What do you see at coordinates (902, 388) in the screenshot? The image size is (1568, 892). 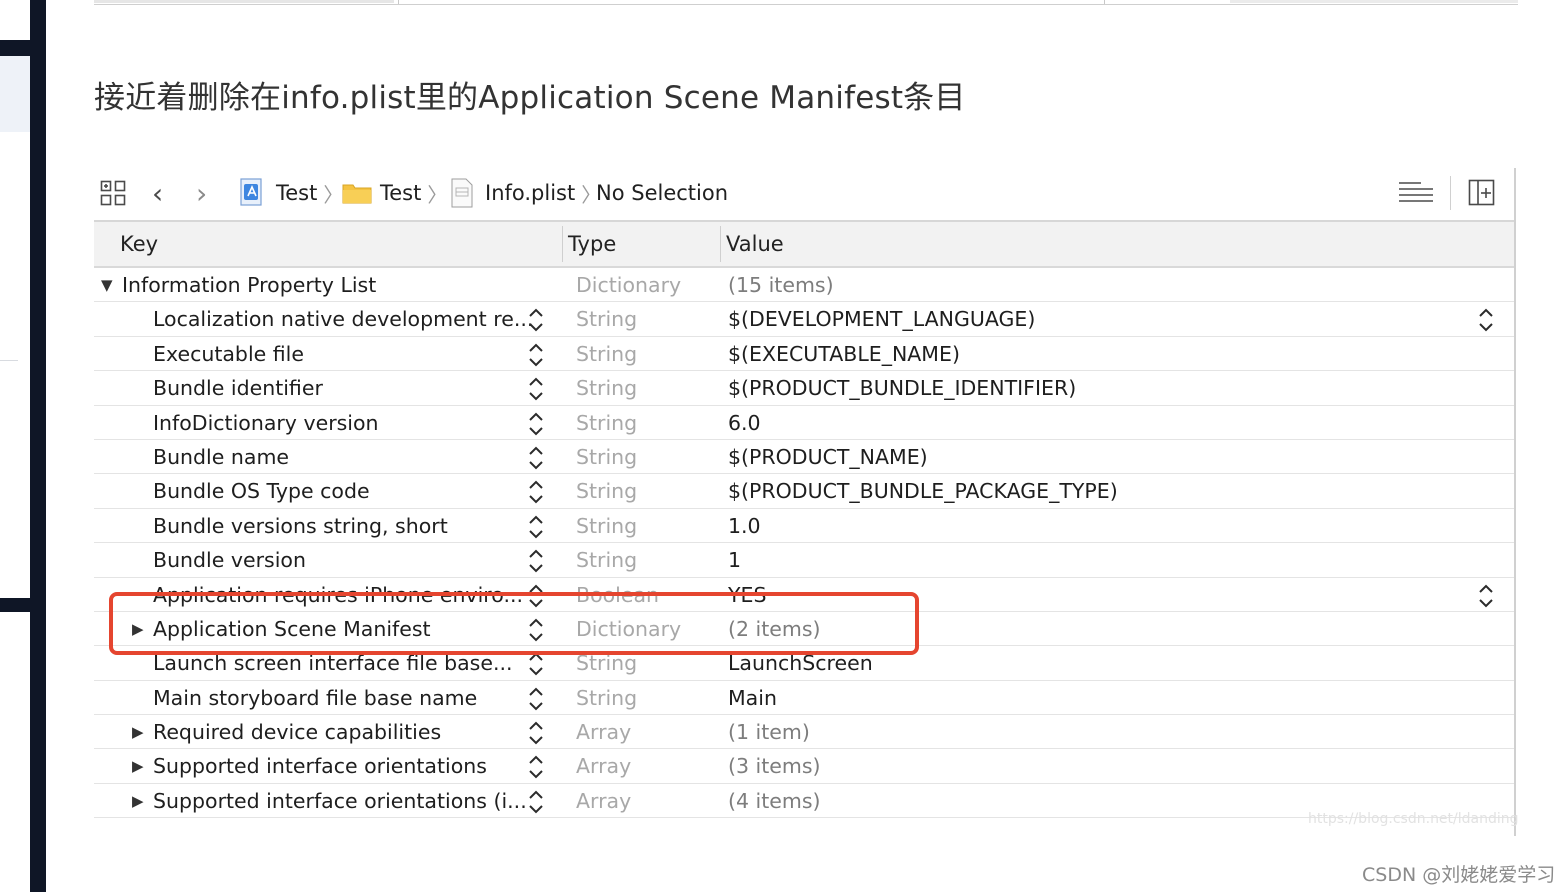 I see `row-value: $(PRODUCT_BUNDLE_IDENTIFIER)` at bounding box center [902, 388].